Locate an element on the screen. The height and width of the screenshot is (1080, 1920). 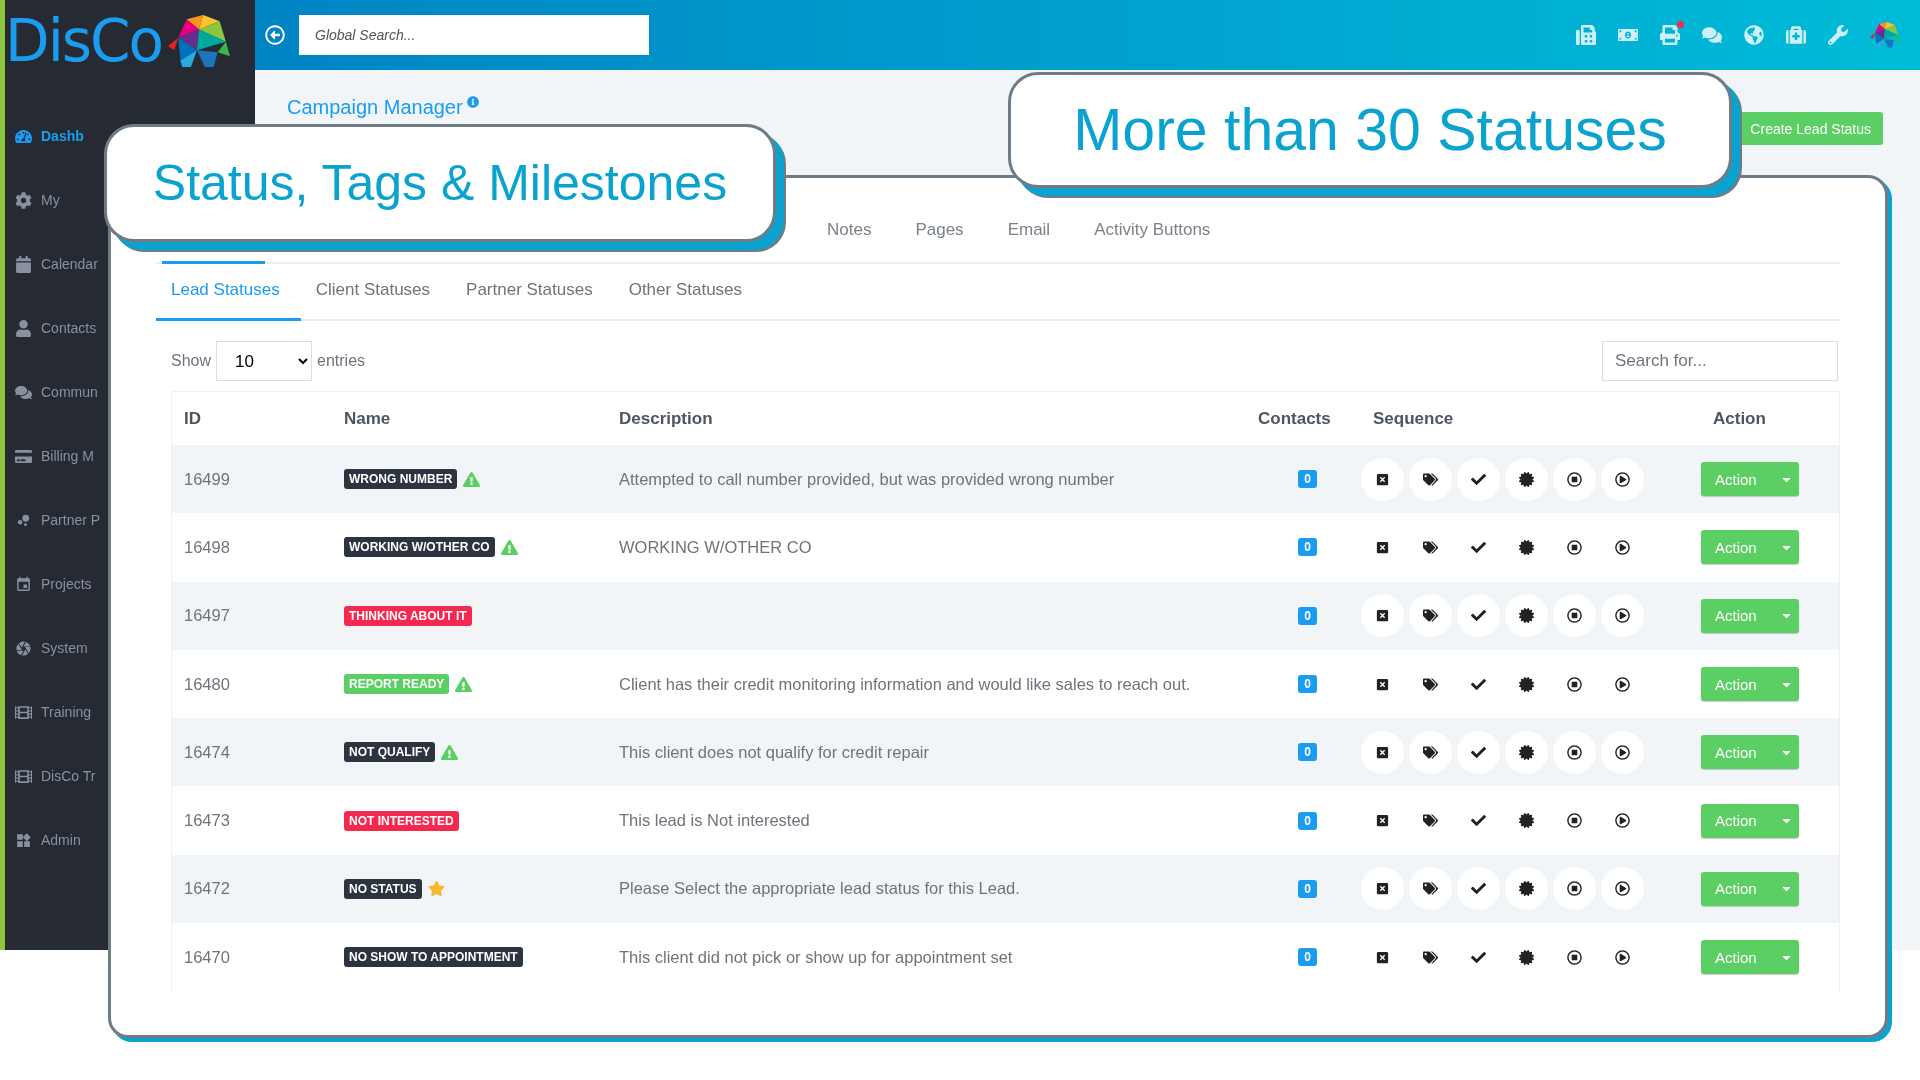
sidebar-item: My is located at coordinates (32, 200).